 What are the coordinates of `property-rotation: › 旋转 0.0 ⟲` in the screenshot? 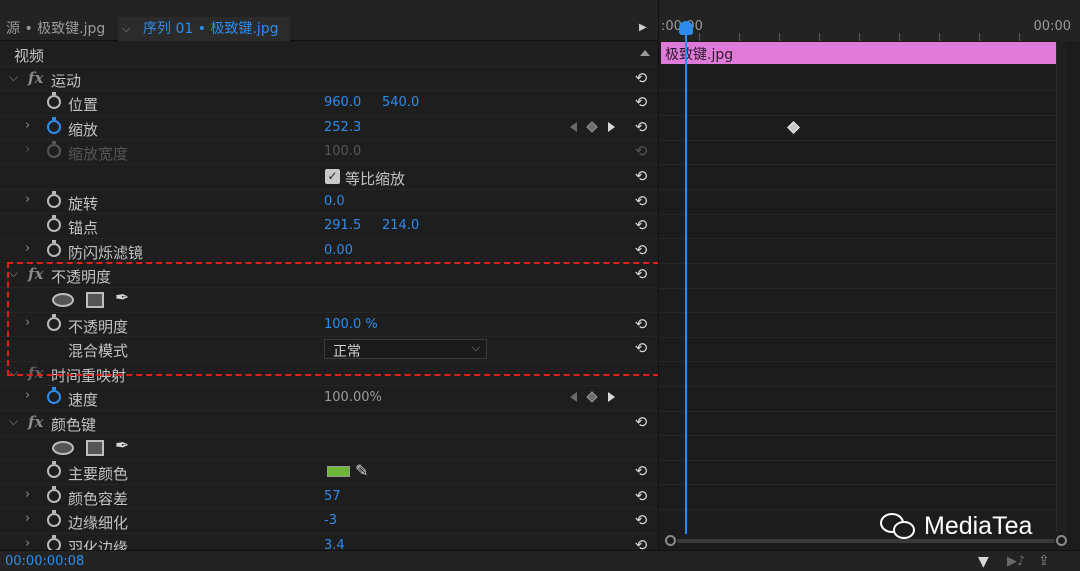 It's located at (329, 202).